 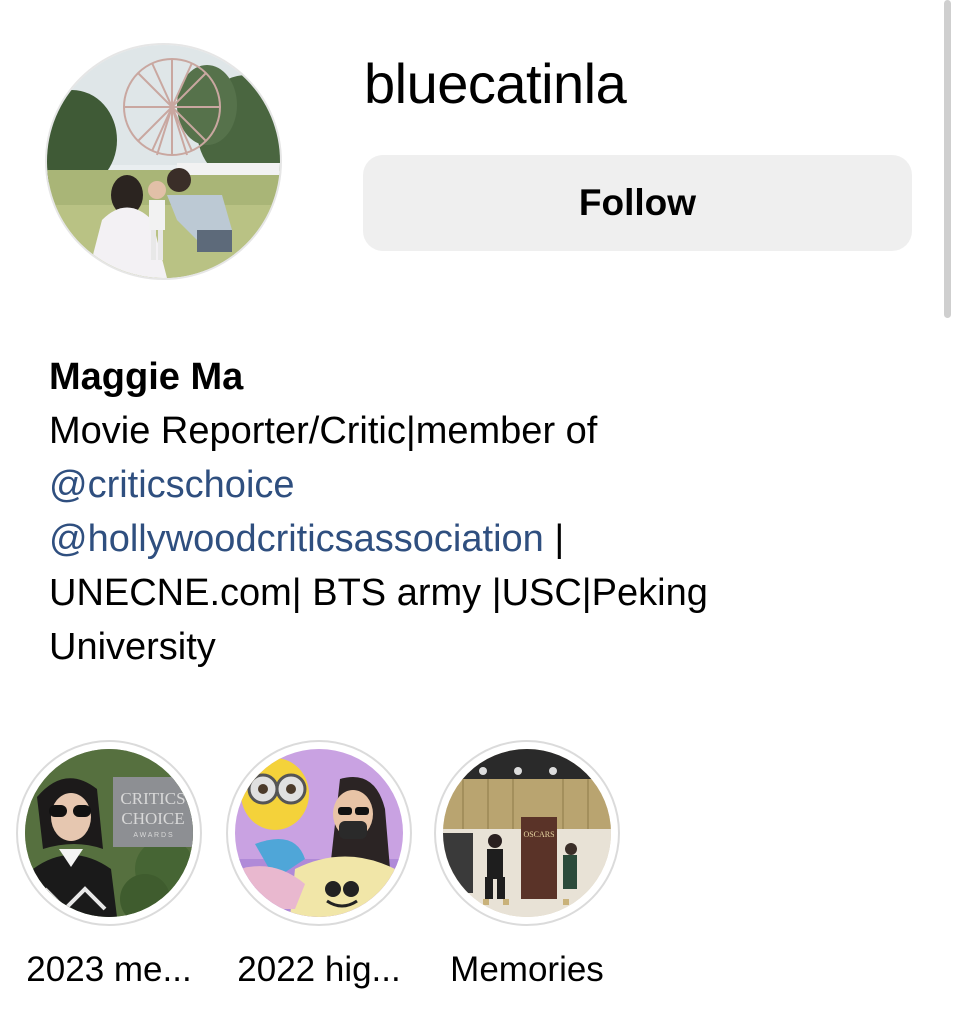 I want to click on highlight-ring, so click(x=319, y=833).